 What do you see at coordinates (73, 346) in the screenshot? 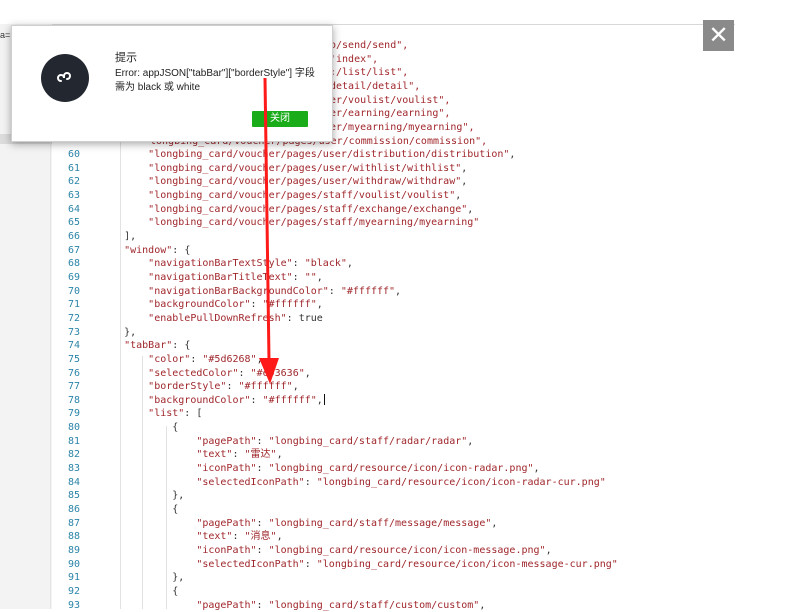
I see `line-number: 74` at bounding box center [73, 346].